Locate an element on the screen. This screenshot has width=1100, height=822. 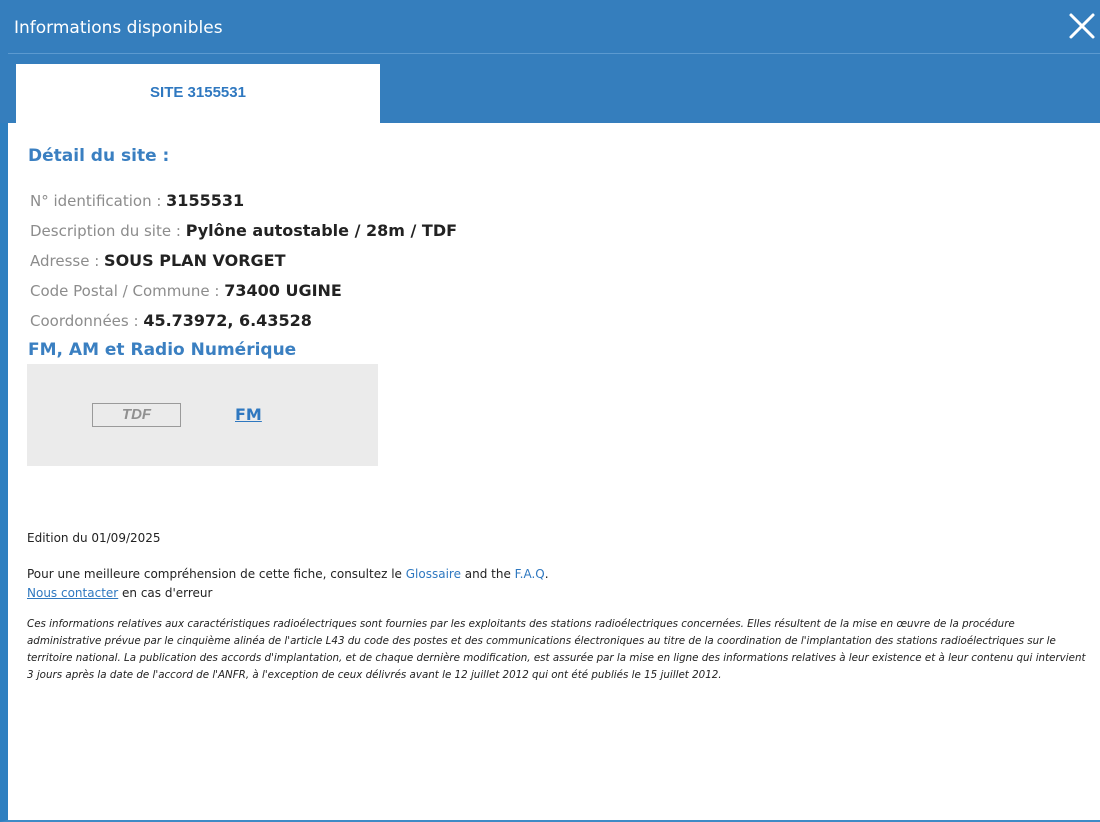
help-suffix: . is located at coordinates (546, 574).